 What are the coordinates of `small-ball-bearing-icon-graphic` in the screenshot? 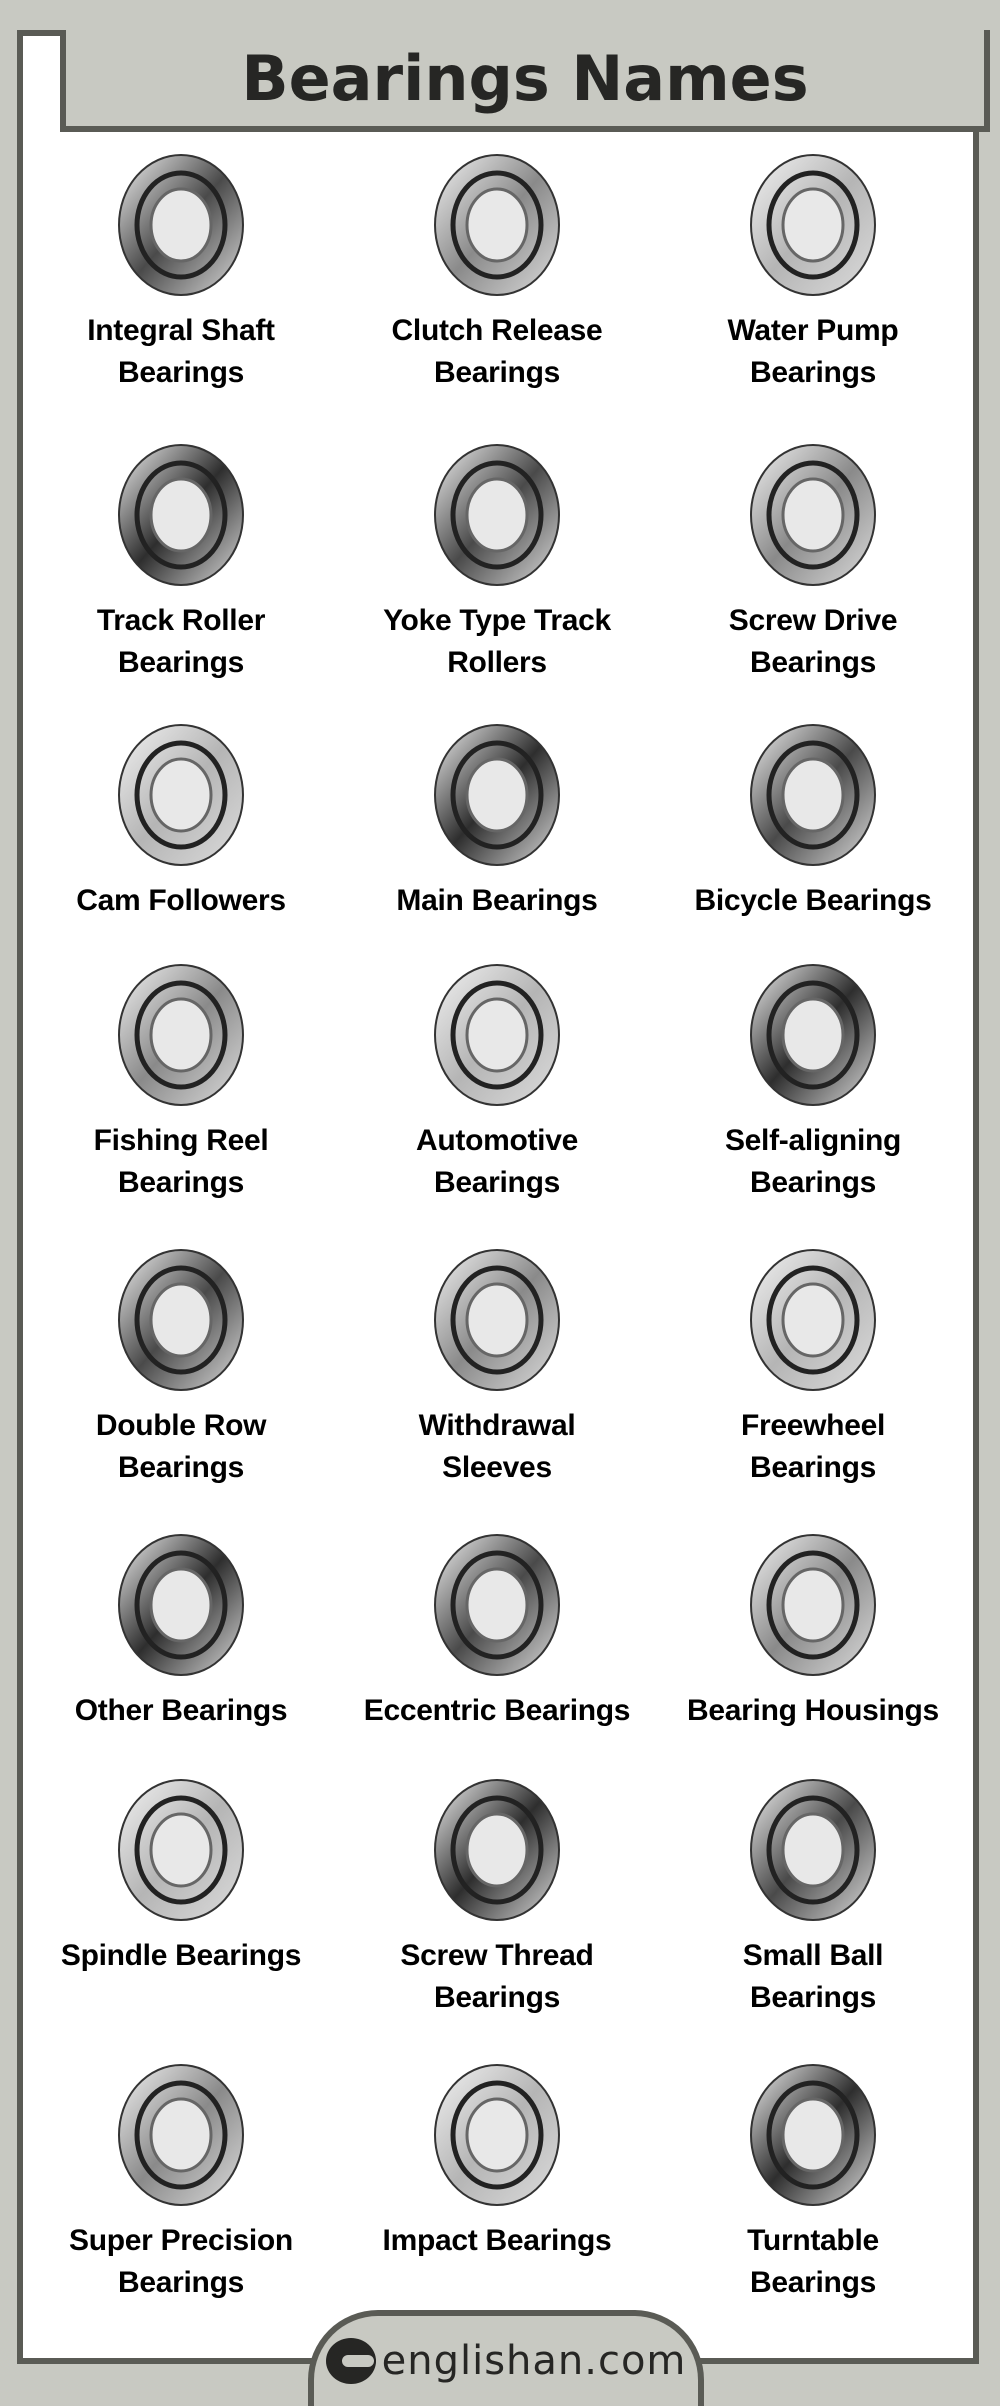 It's located at (813, 1850).